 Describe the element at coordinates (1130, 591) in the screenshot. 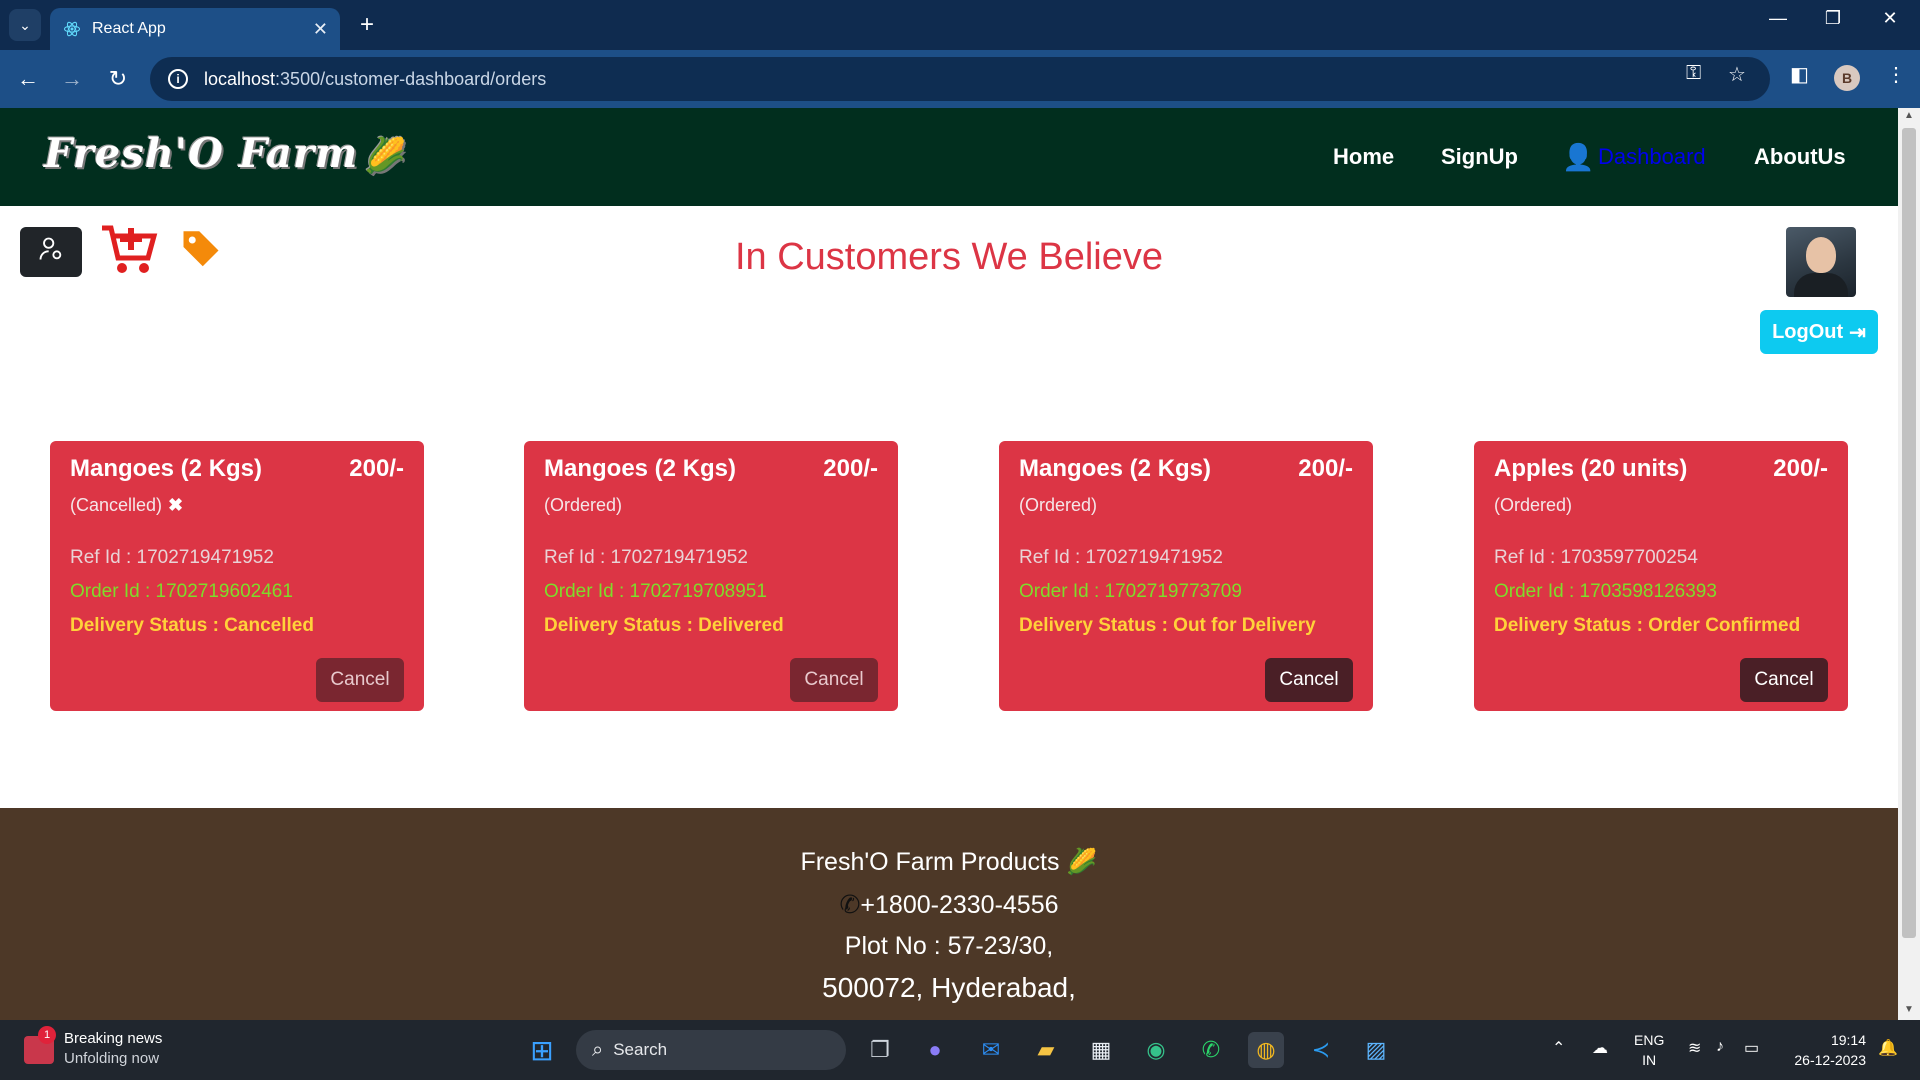

I see `order-id: Order Id : 1702719773709` at that location.